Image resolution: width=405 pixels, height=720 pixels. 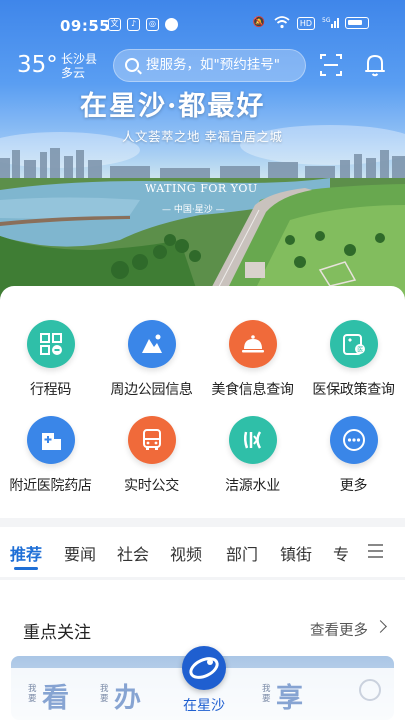 I want to click on bus-icon, so click(x=151, y=440).